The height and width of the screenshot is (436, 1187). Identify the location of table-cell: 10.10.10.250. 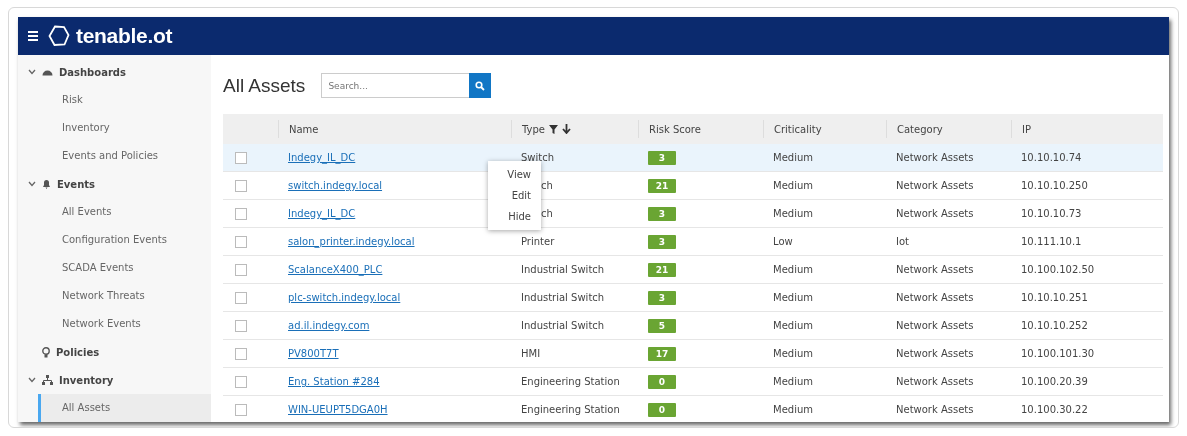
(1054, 185).